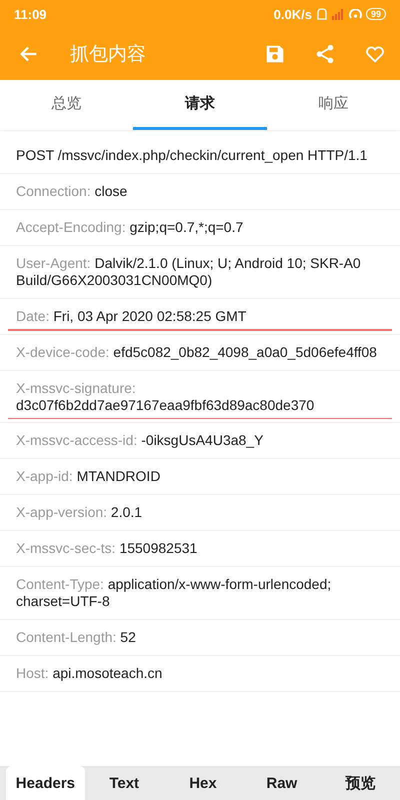  Describe the element at coordinates (355, 14) in the screenshot. I see `hotspot-icon` at that location.